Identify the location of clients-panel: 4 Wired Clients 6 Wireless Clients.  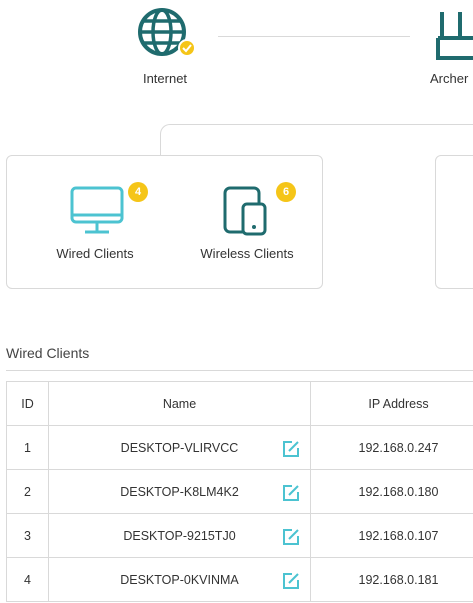
(164, 222).